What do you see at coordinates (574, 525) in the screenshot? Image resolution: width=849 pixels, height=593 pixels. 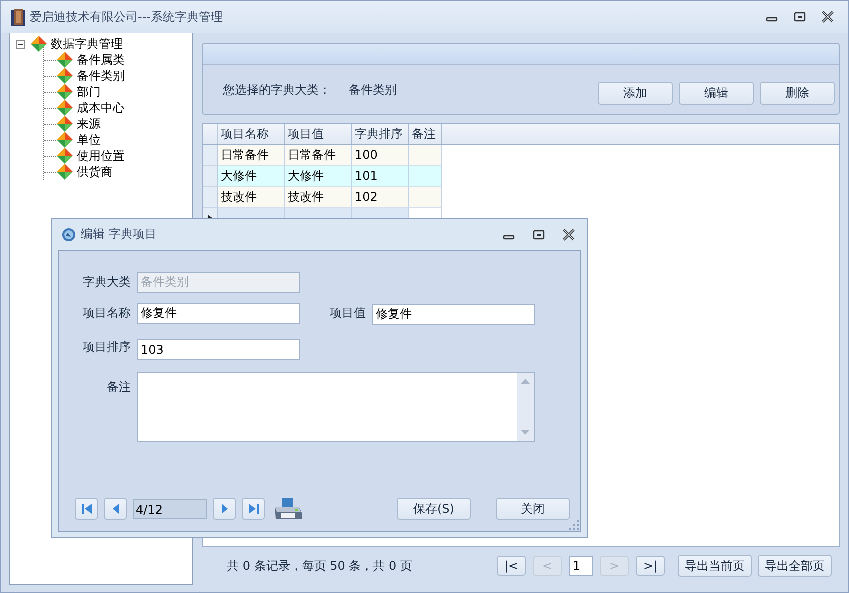 I see `resize-grip-icon` at bounding box center [574, 525].